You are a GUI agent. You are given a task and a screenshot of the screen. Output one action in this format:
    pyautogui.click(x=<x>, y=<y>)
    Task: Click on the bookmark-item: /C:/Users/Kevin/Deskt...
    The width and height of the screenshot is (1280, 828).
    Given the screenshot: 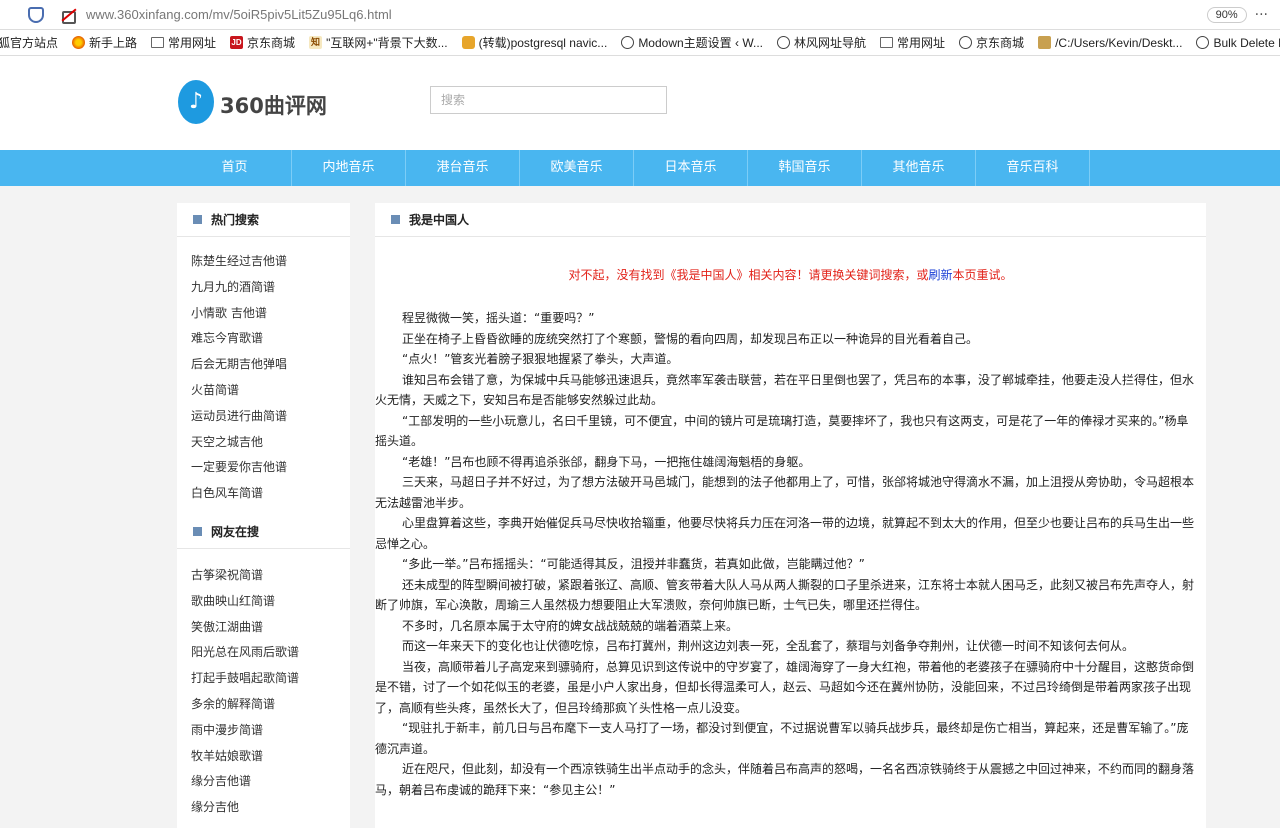 What is the action you would take?
    pyautogui.click(x=1110, y=43)
    